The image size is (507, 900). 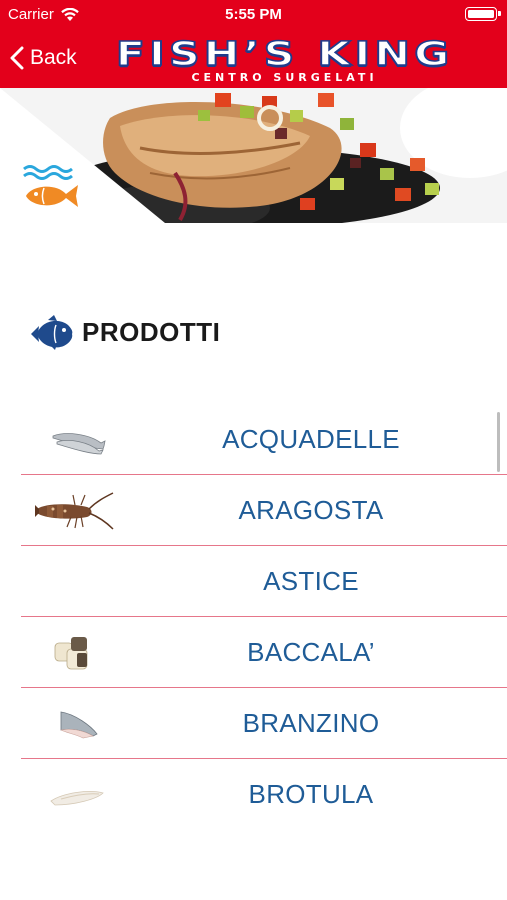 I want to click on list-item-branzino: BRANZINO, so click(x=264, y=723).